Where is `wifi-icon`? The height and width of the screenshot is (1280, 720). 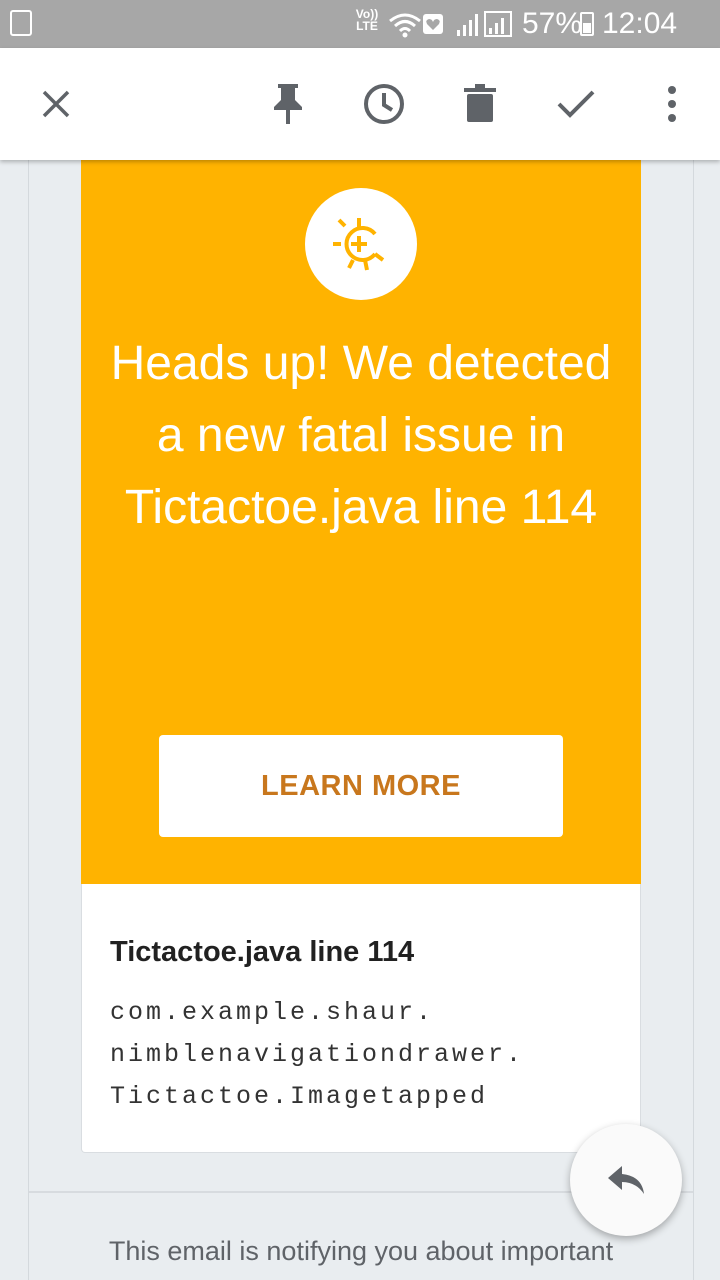 wifi-icon is located at coordinates (405, 25).